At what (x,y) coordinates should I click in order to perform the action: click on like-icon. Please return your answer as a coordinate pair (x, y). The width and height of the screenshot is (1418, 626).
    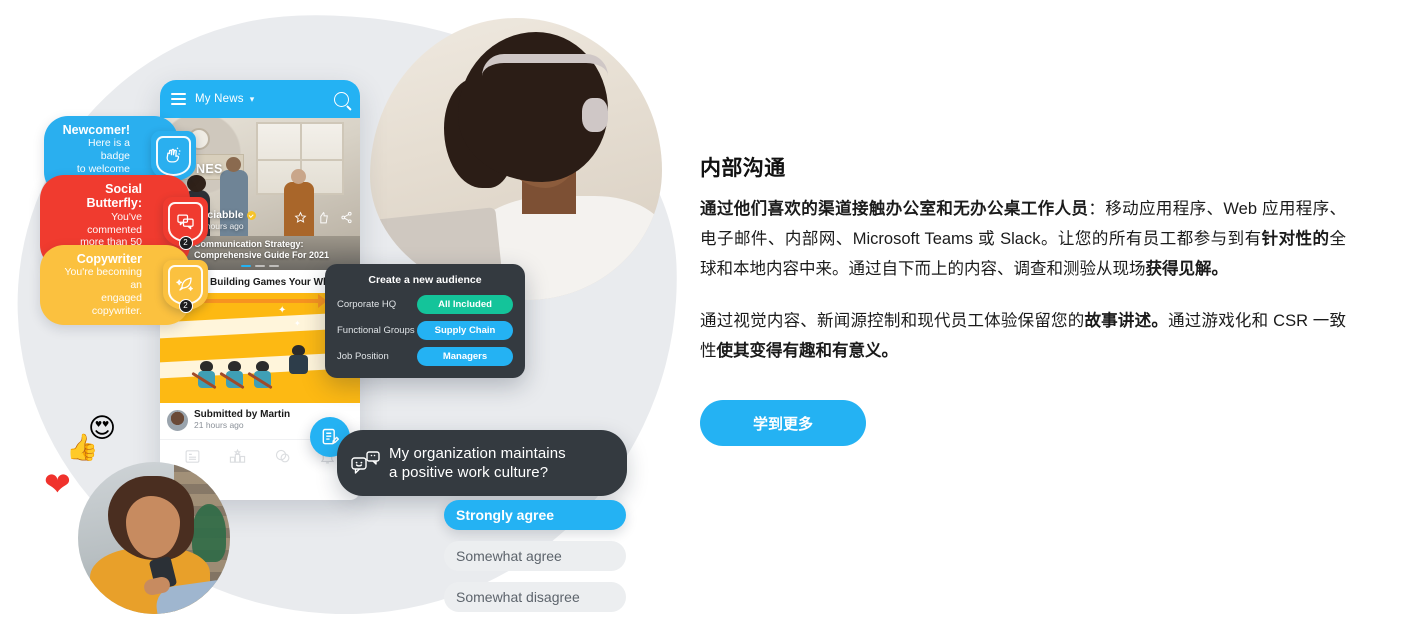
    Looking at the image, I should click on (323, 217).